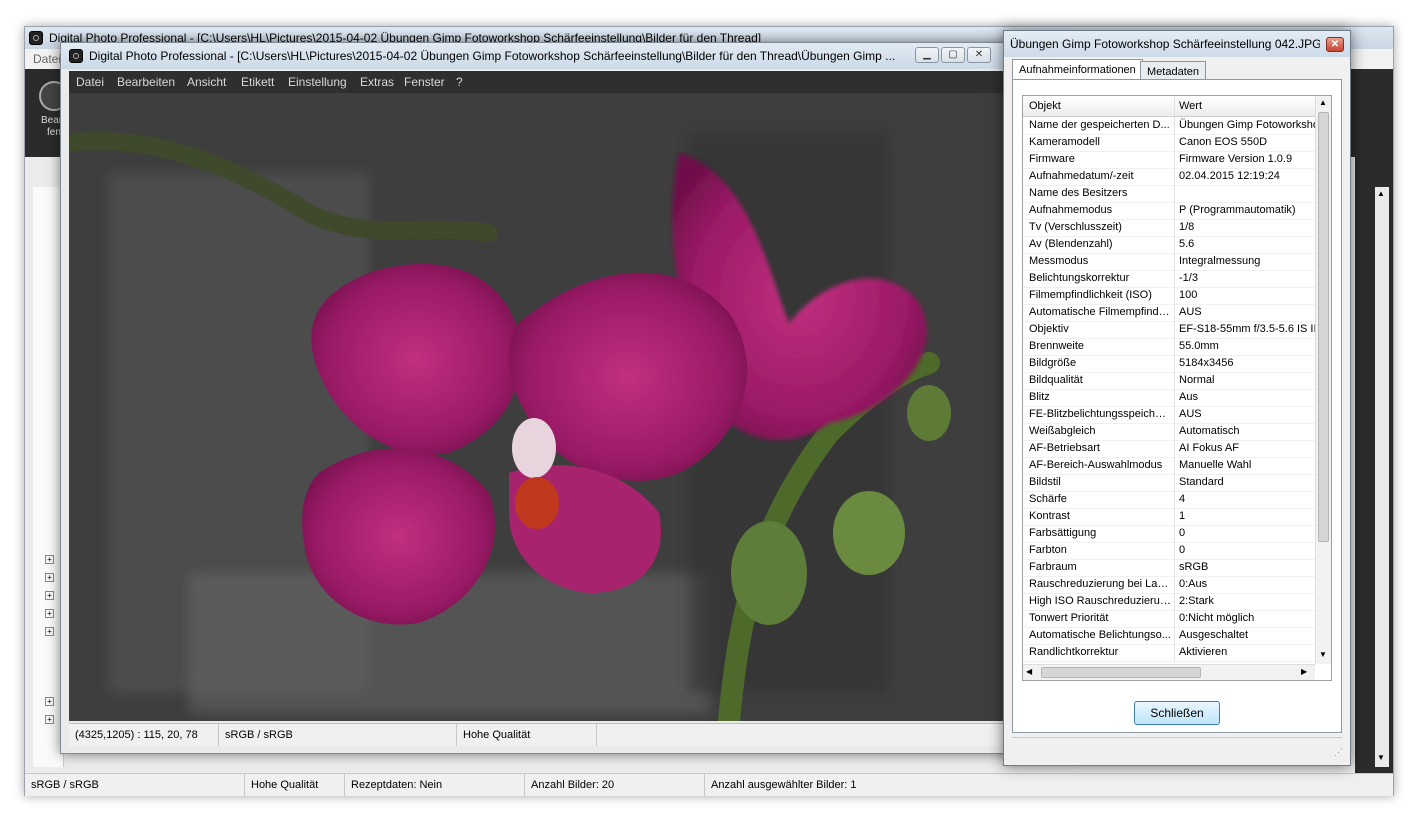 Image resolution: width=1418 pixels, height=820 pixels. I want to click on table-row: AF-Bereich-Auswahlmodus Manuelle Wahl, so click(1169, 466).